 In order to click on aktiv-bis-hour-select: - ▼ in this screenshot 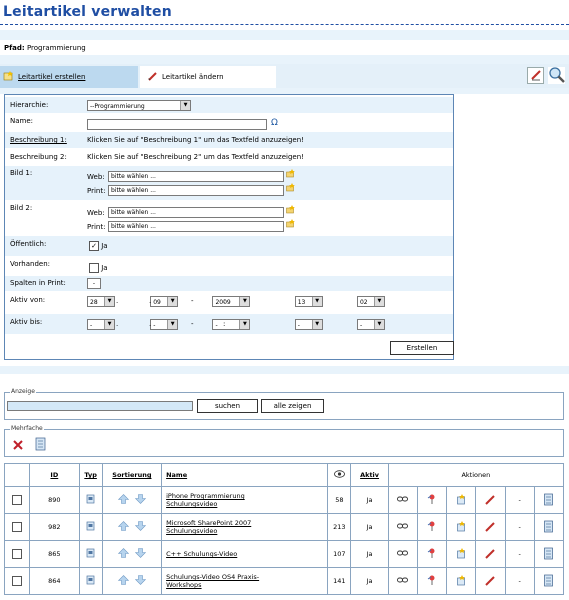, I will do `click(308, 324)`.